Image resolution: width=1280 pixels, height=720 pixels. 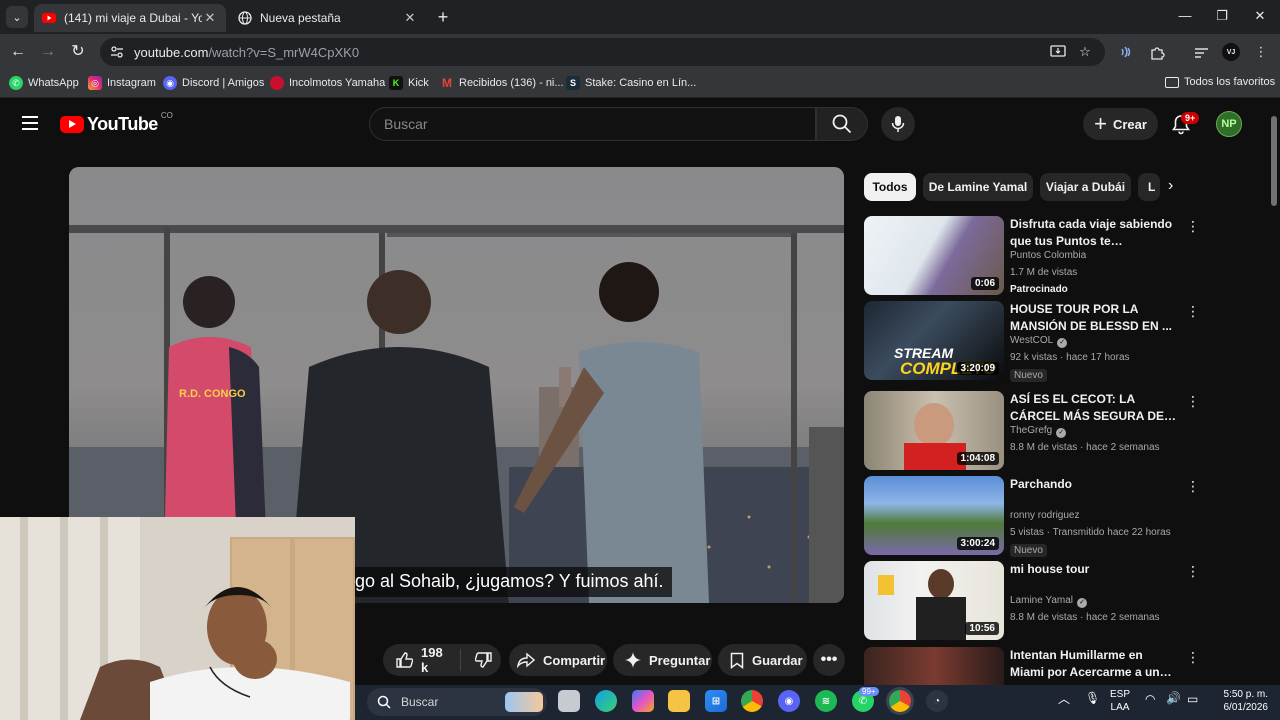 I want to click on chrome-active-icon, so click(x=900, y=701).